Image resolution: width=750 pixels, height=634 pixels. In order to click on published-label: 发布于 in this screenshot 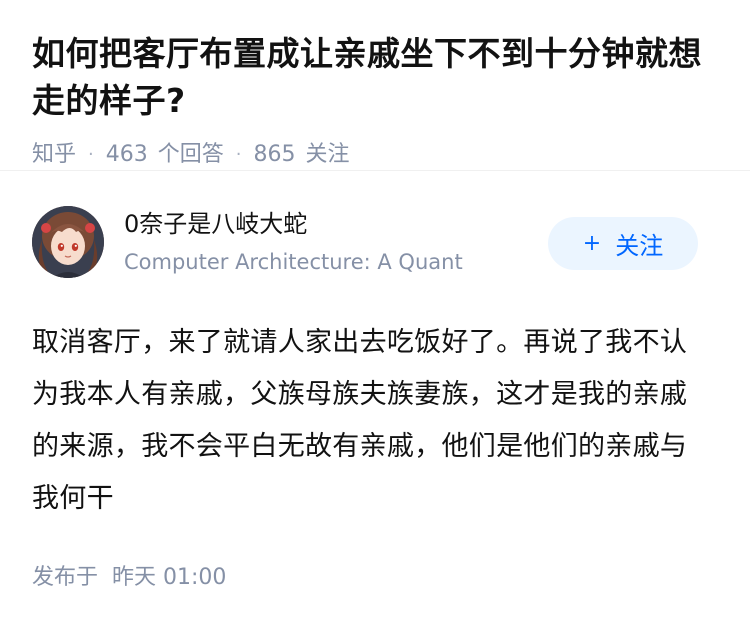, I will do `click(65, 577)`.